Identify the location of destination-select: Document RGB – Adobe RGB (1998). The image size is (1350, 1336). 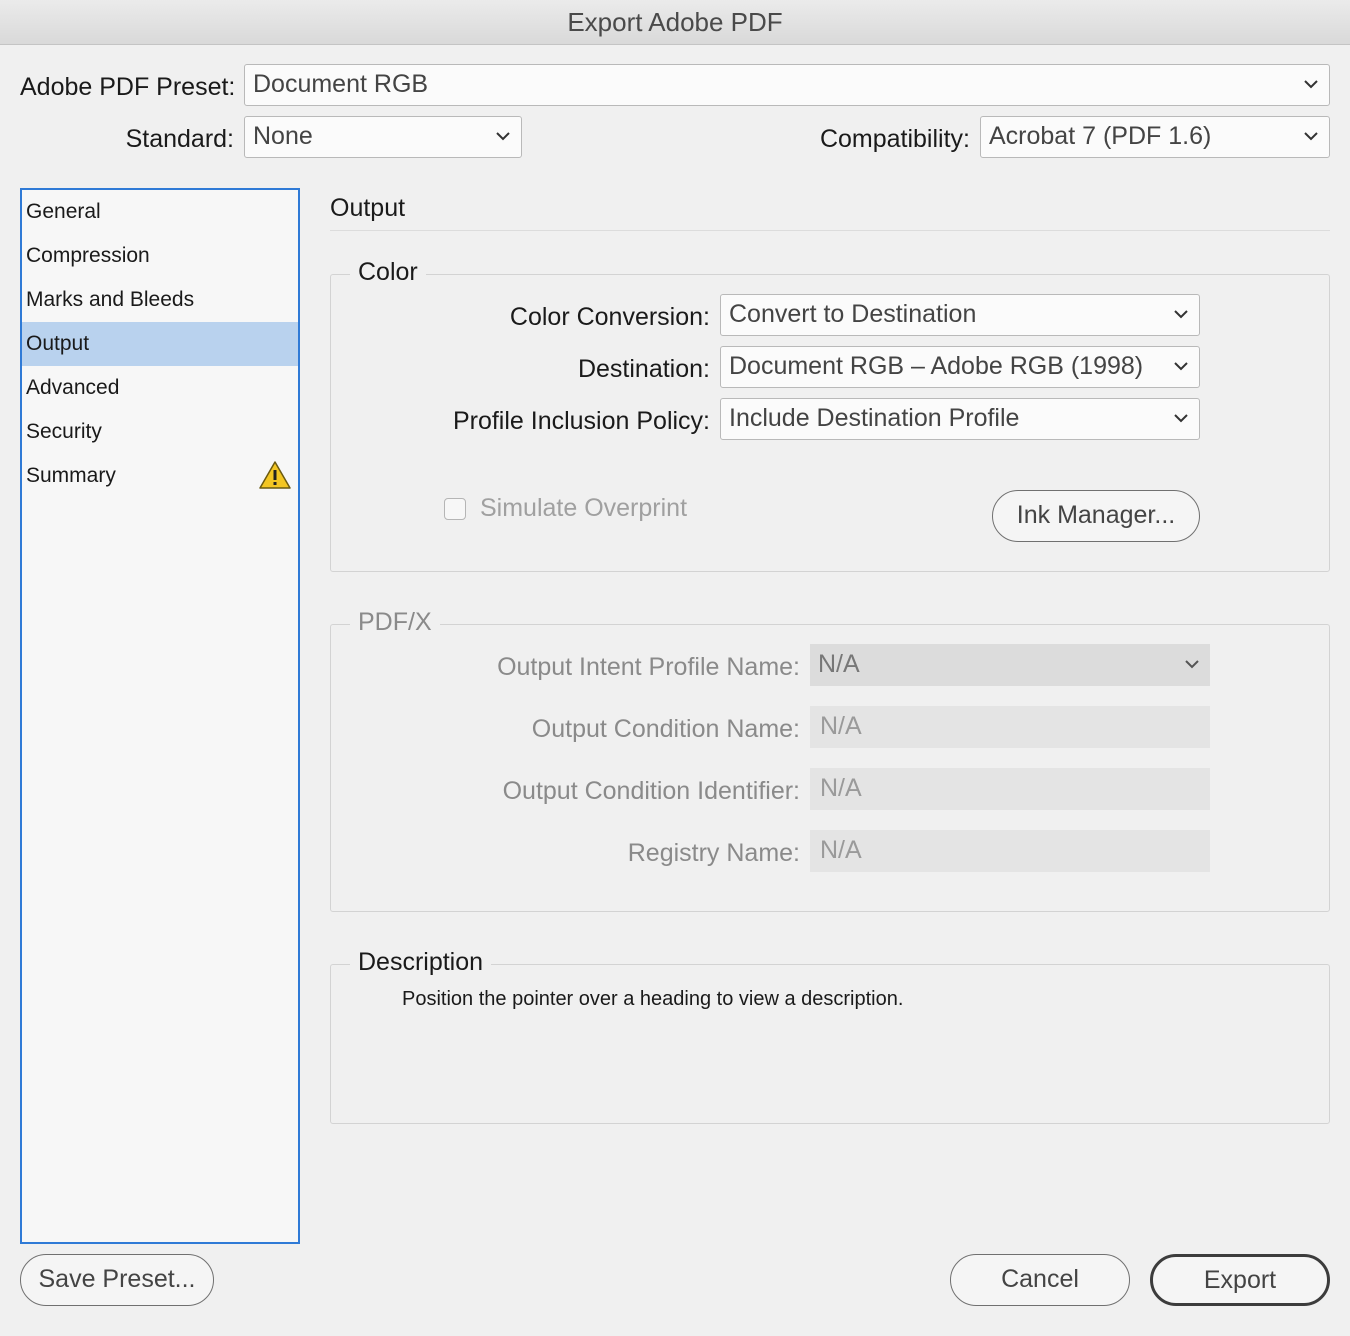
(960, 367).